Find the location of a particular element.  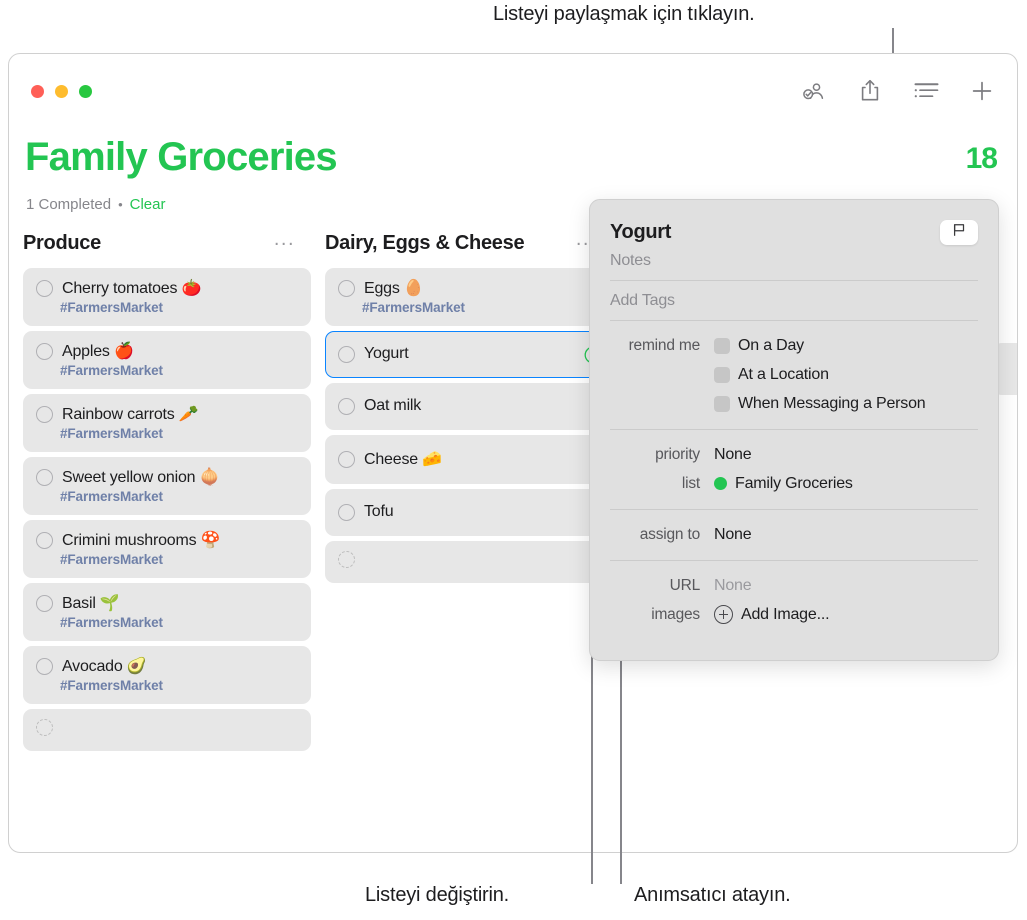

list-item: Cherry tomatoes 🍅 #FarmersMarket is located at coordinates (167, 297).